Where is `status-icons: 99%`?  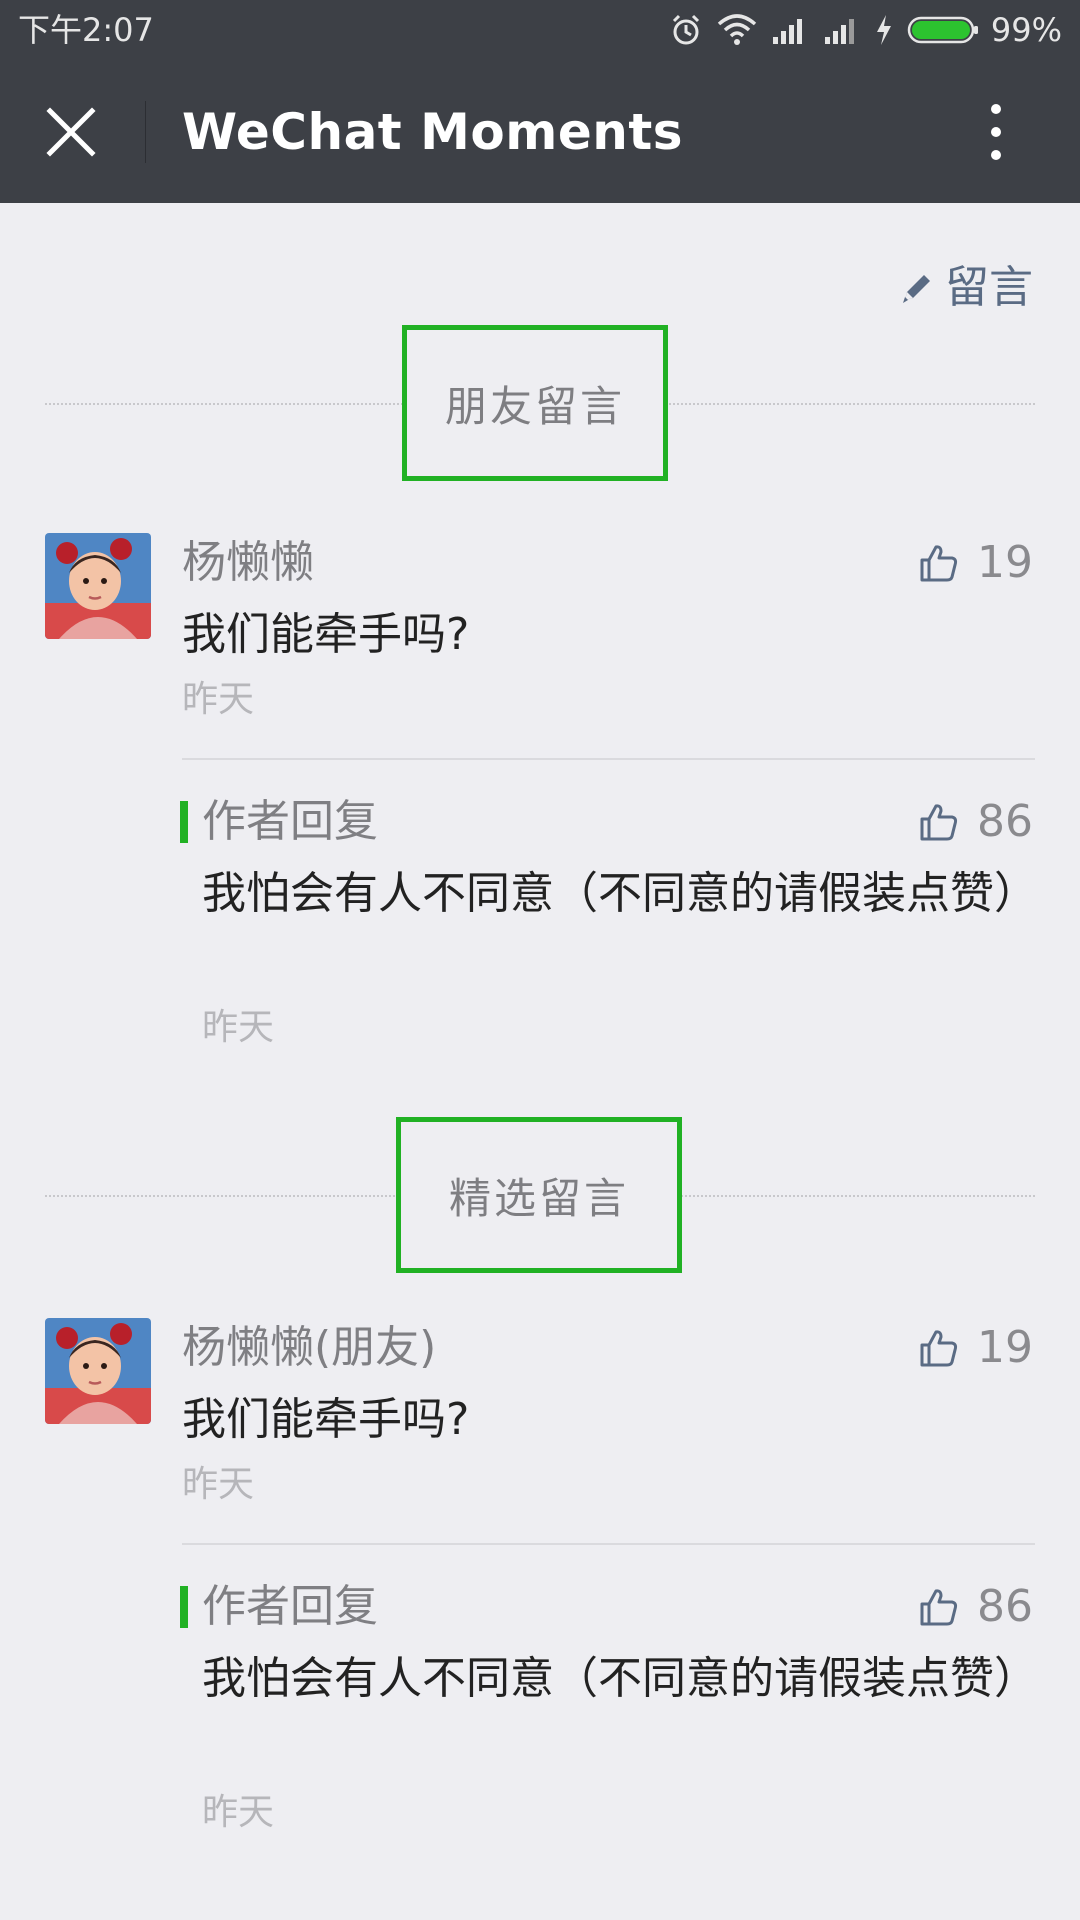
status-icons: 99% is located at coordinates (858, 30).